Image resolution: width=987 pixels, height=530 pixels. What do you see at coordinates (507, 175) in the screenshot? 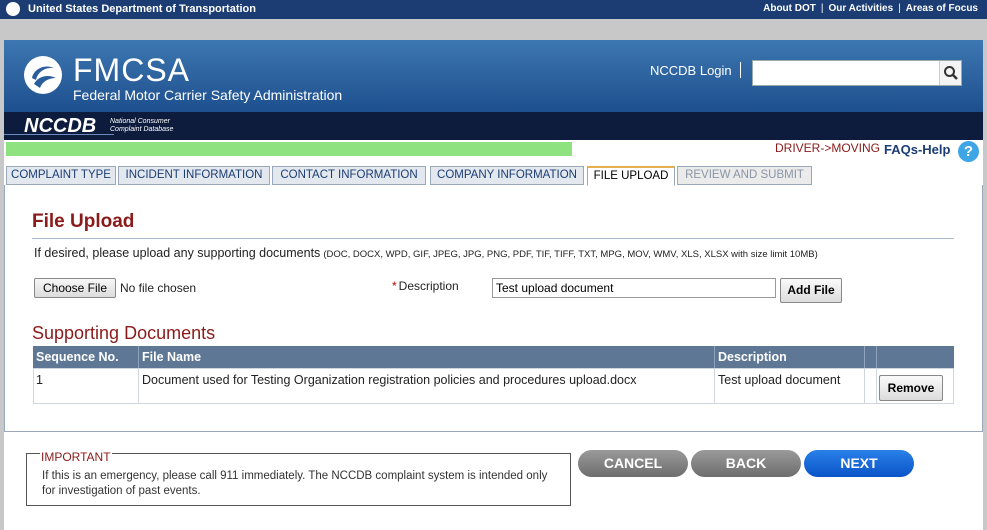
I see `tab-company-information: COMPANY INFORMATION` at bounding box center [507, 175].